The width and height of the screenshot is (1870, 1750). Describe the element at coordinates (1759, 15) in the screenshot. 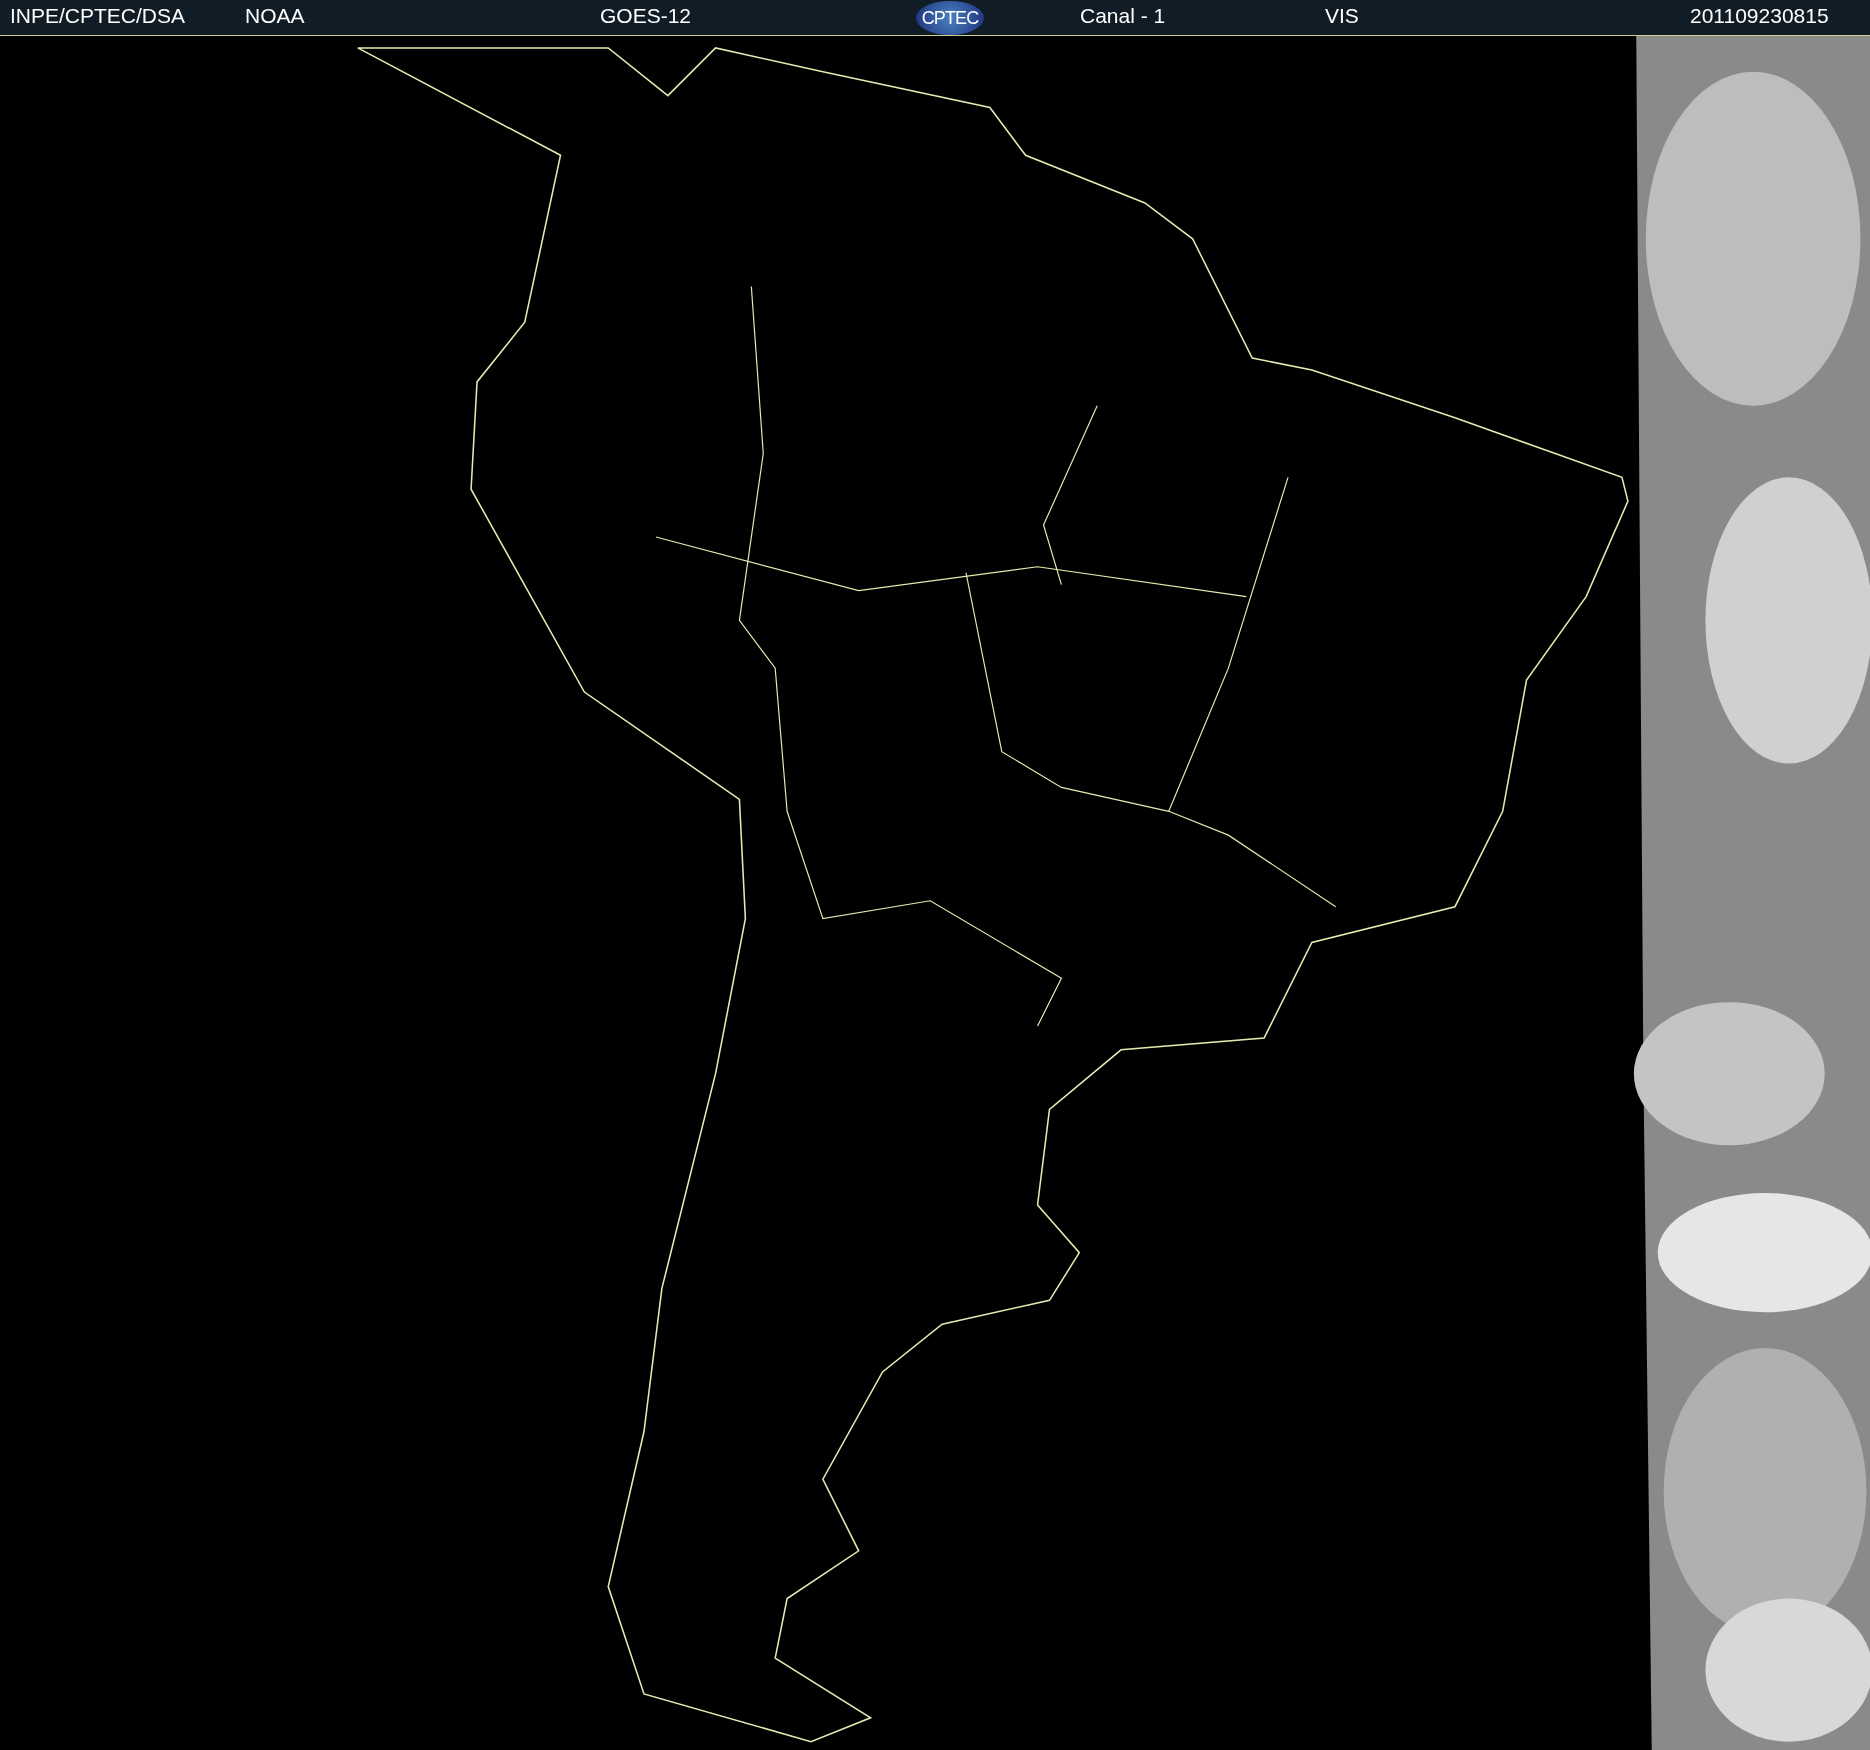

I see `header-label: 201109230815` at that location.